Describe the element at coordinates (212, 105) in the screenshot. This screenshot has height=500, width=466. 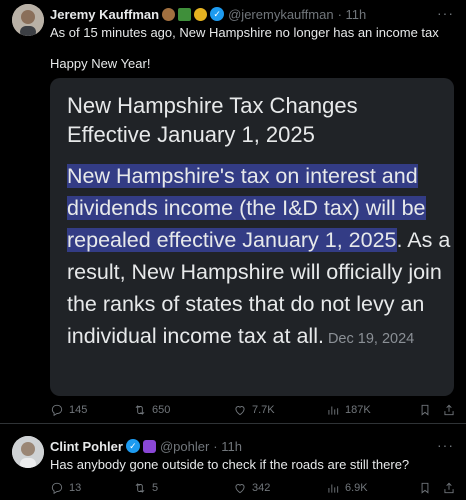
I see `card-title-line1: New Hampshire Tax Changes` at that location.